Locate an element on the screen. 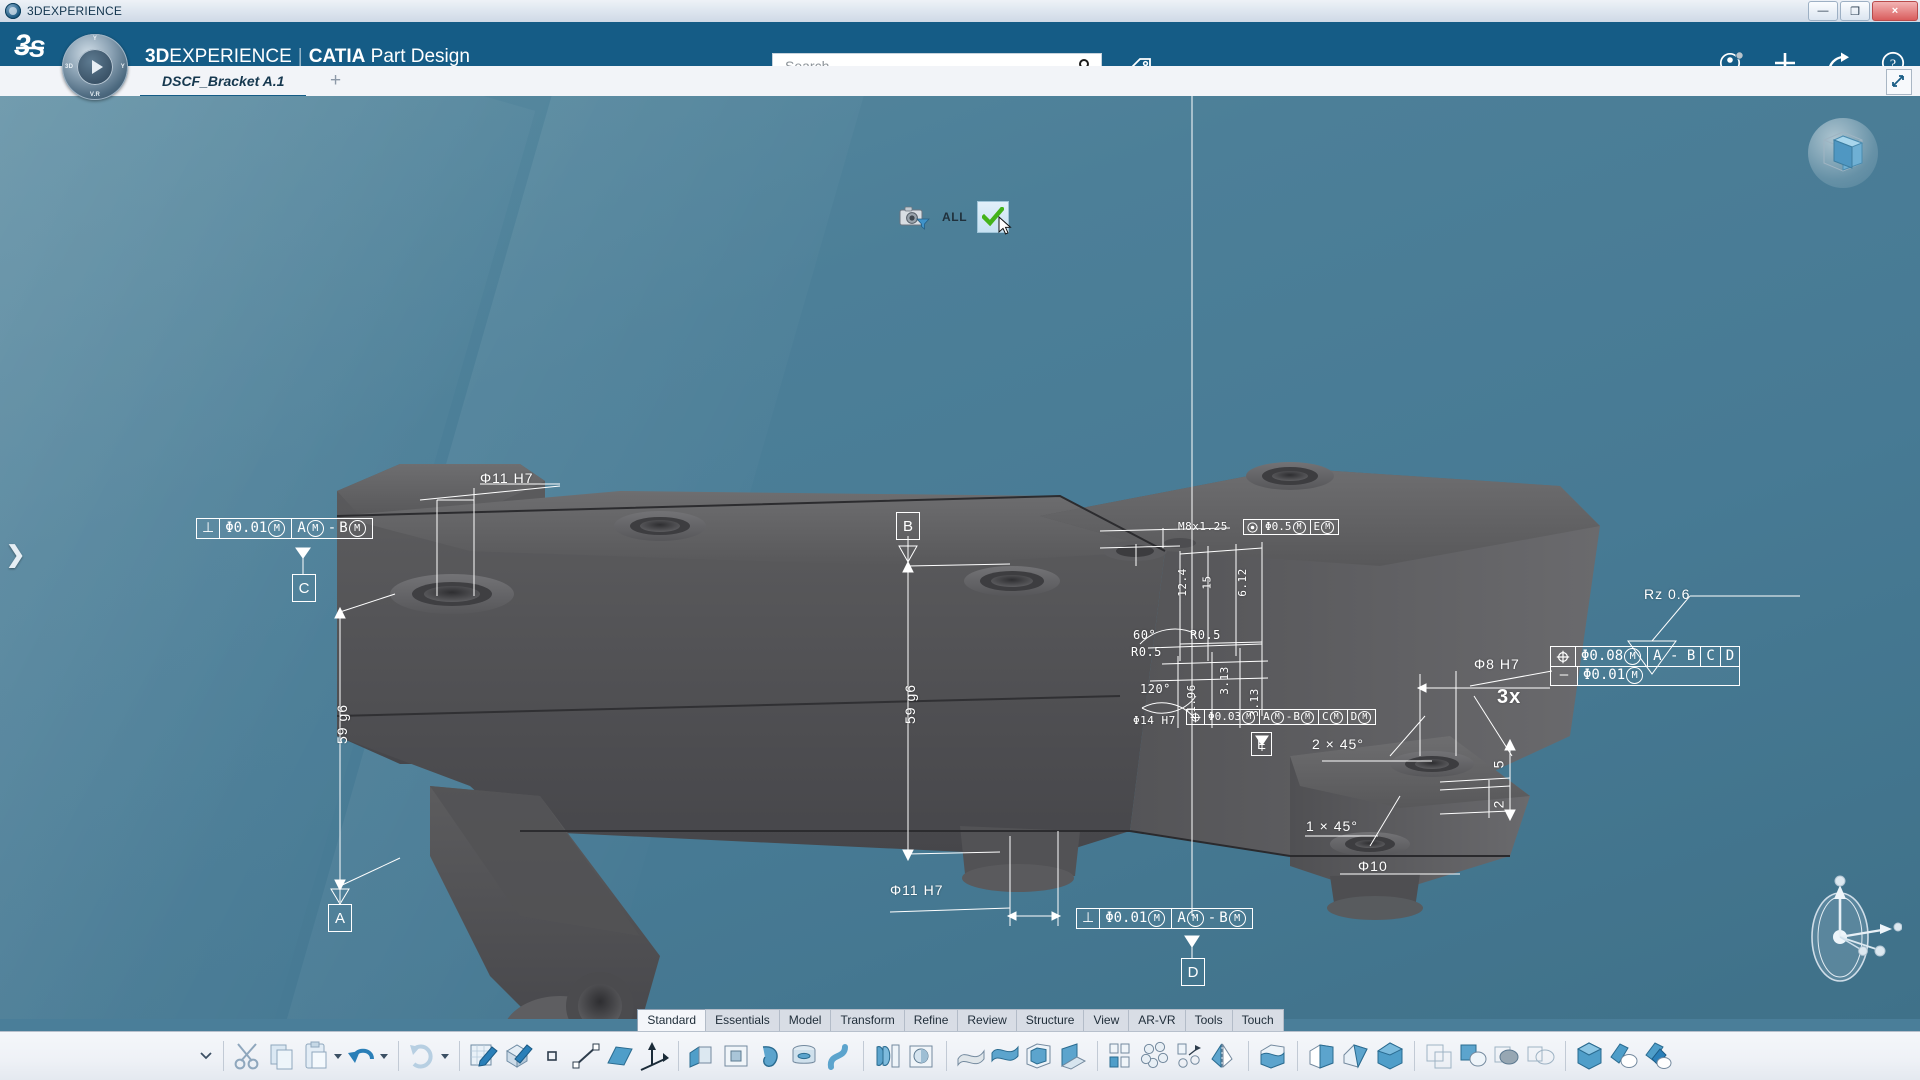 The height and width of the screenshot is (1080, 1920). dim-59-g6-left: 59 g6 is located at coordinates (342, 724).